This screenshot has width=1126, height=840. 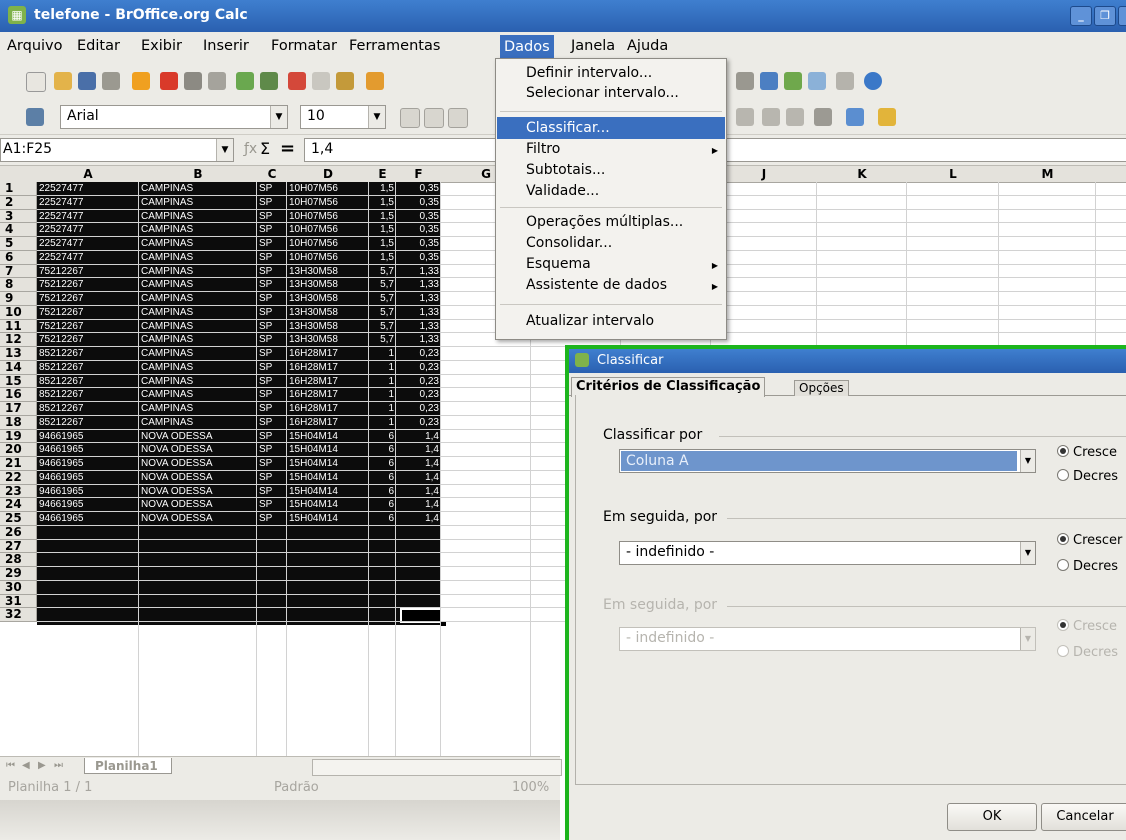 I want to click on row-header: 1, so click(x=18, y=189).